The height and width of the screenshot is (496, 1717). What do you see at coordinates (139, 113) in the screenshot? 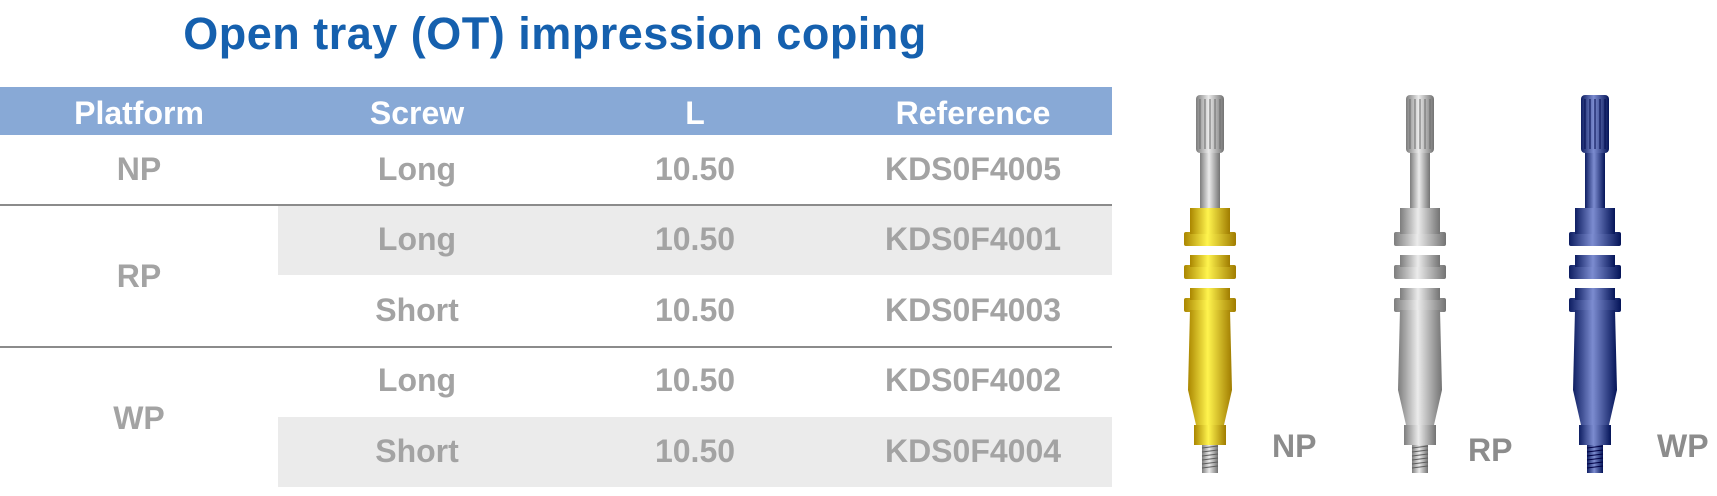
I see `header-platform: Platform` at bounding box center [139, 113].